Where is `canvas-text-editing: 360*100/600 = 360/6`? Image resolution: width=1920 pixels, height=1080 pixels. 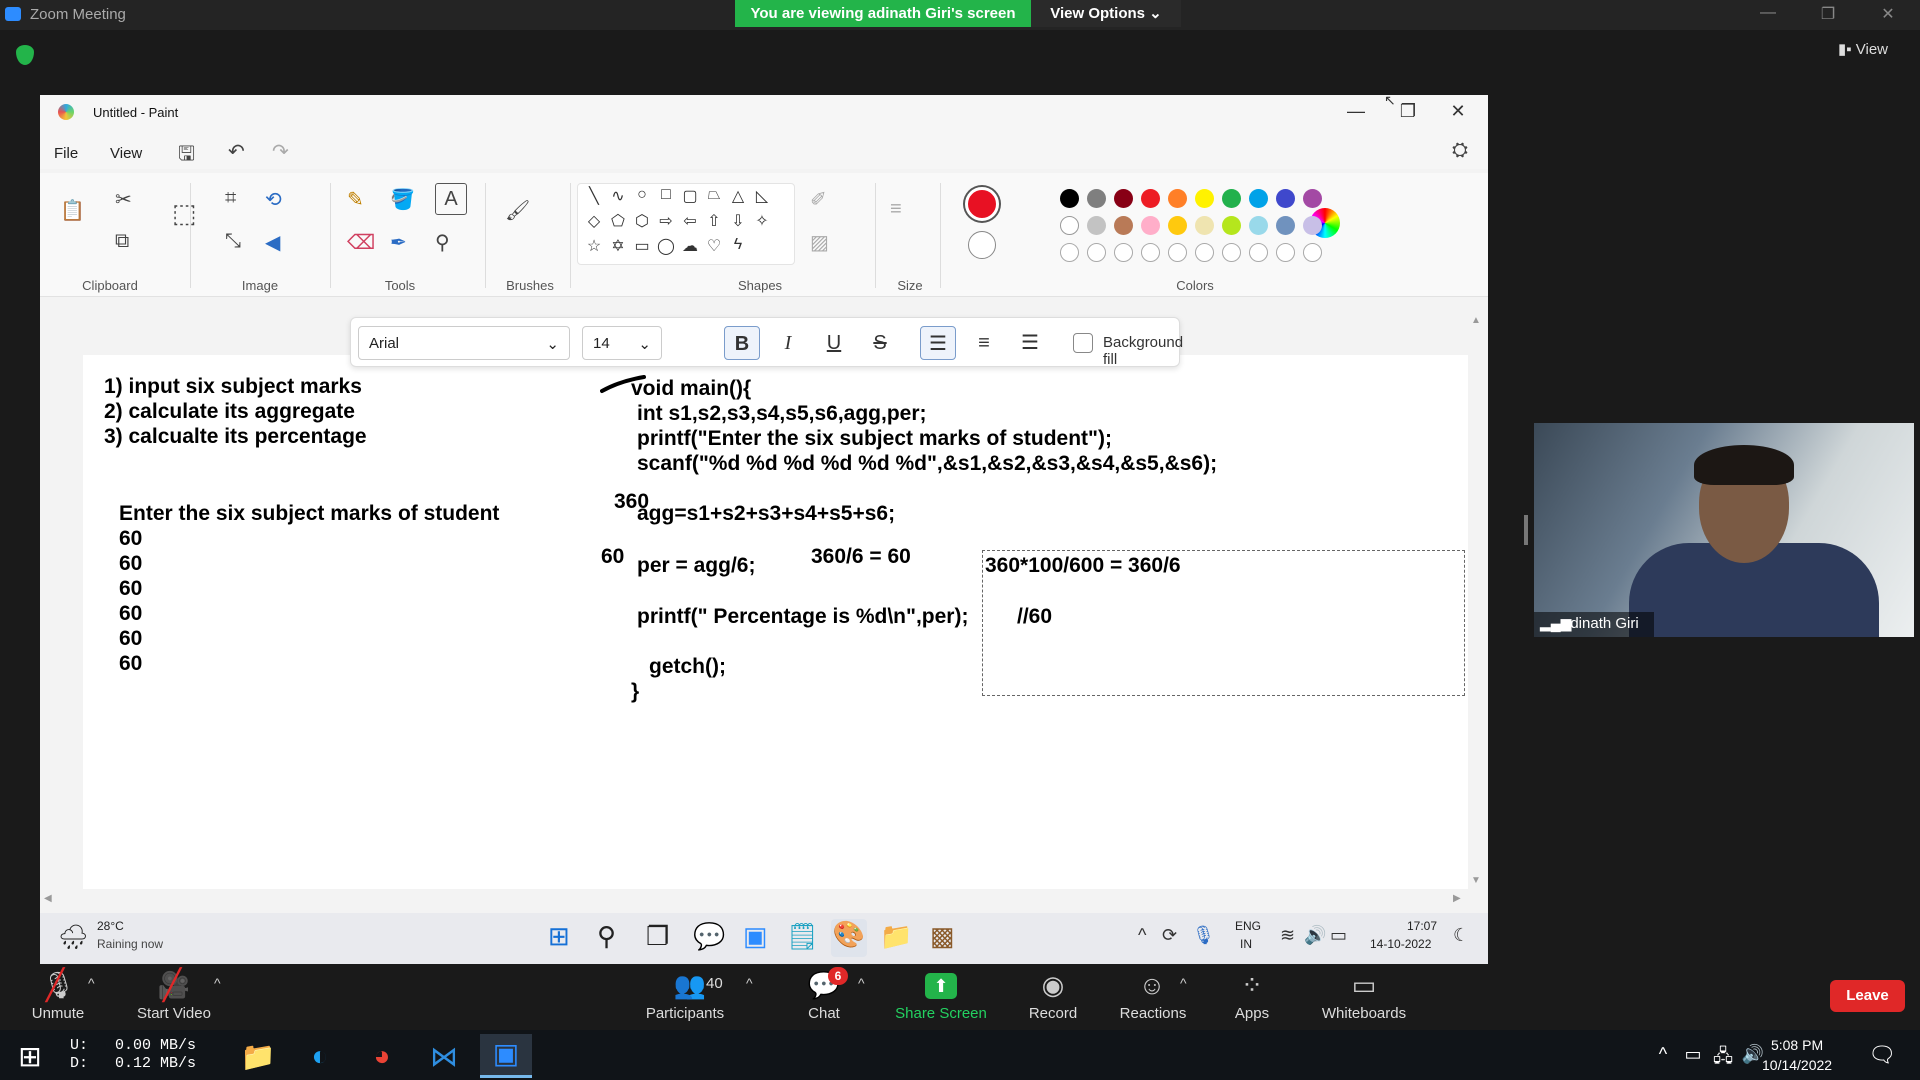
canvas-text-editing: 360*100/600 = 360/6 is located at coordinates (1083, 566).